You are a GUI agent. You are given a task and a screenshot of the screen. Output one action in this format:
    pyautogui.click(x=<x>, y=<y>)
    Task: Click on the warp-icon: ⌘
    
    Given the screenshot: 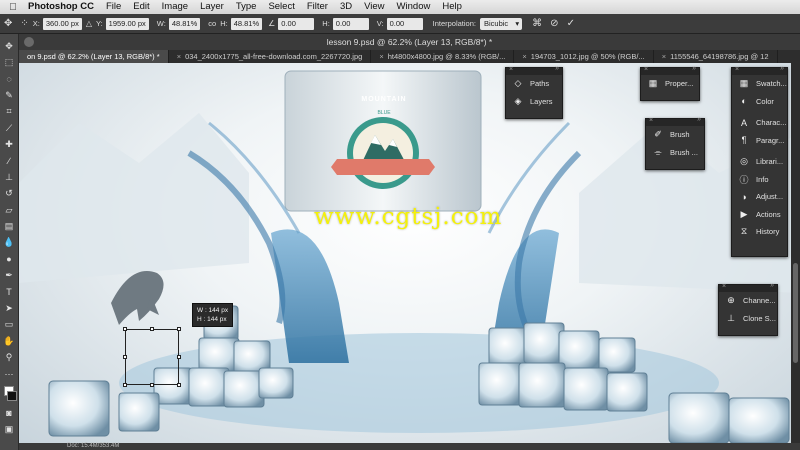 What is the action you would take?
    pyautogui.click(x=537, y=23)
    